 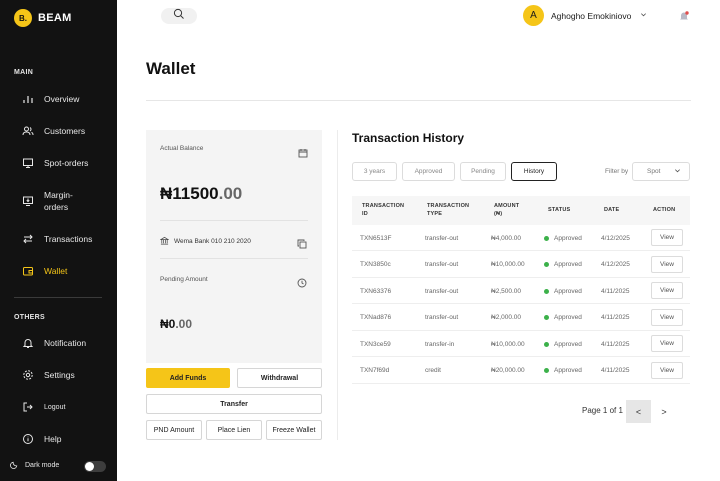 What do you see at coordinates (303, 151) in the screenshot?
I see `calendar-icon` at bounding box center [303, 151].